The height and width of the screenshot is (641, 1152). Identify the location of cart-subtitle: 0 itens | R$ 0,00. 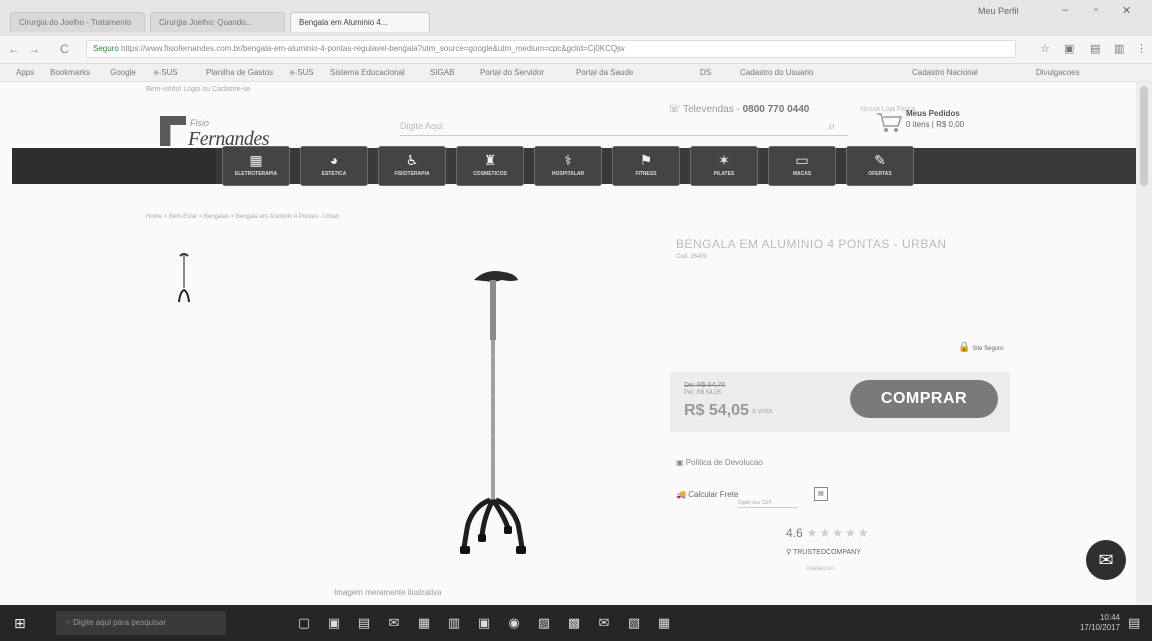
(935, 124).